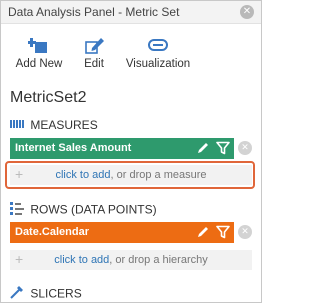 This screenshot has width=320, height=303. I want to click on slicers-section-header: SLICERS, so click(46, 293).